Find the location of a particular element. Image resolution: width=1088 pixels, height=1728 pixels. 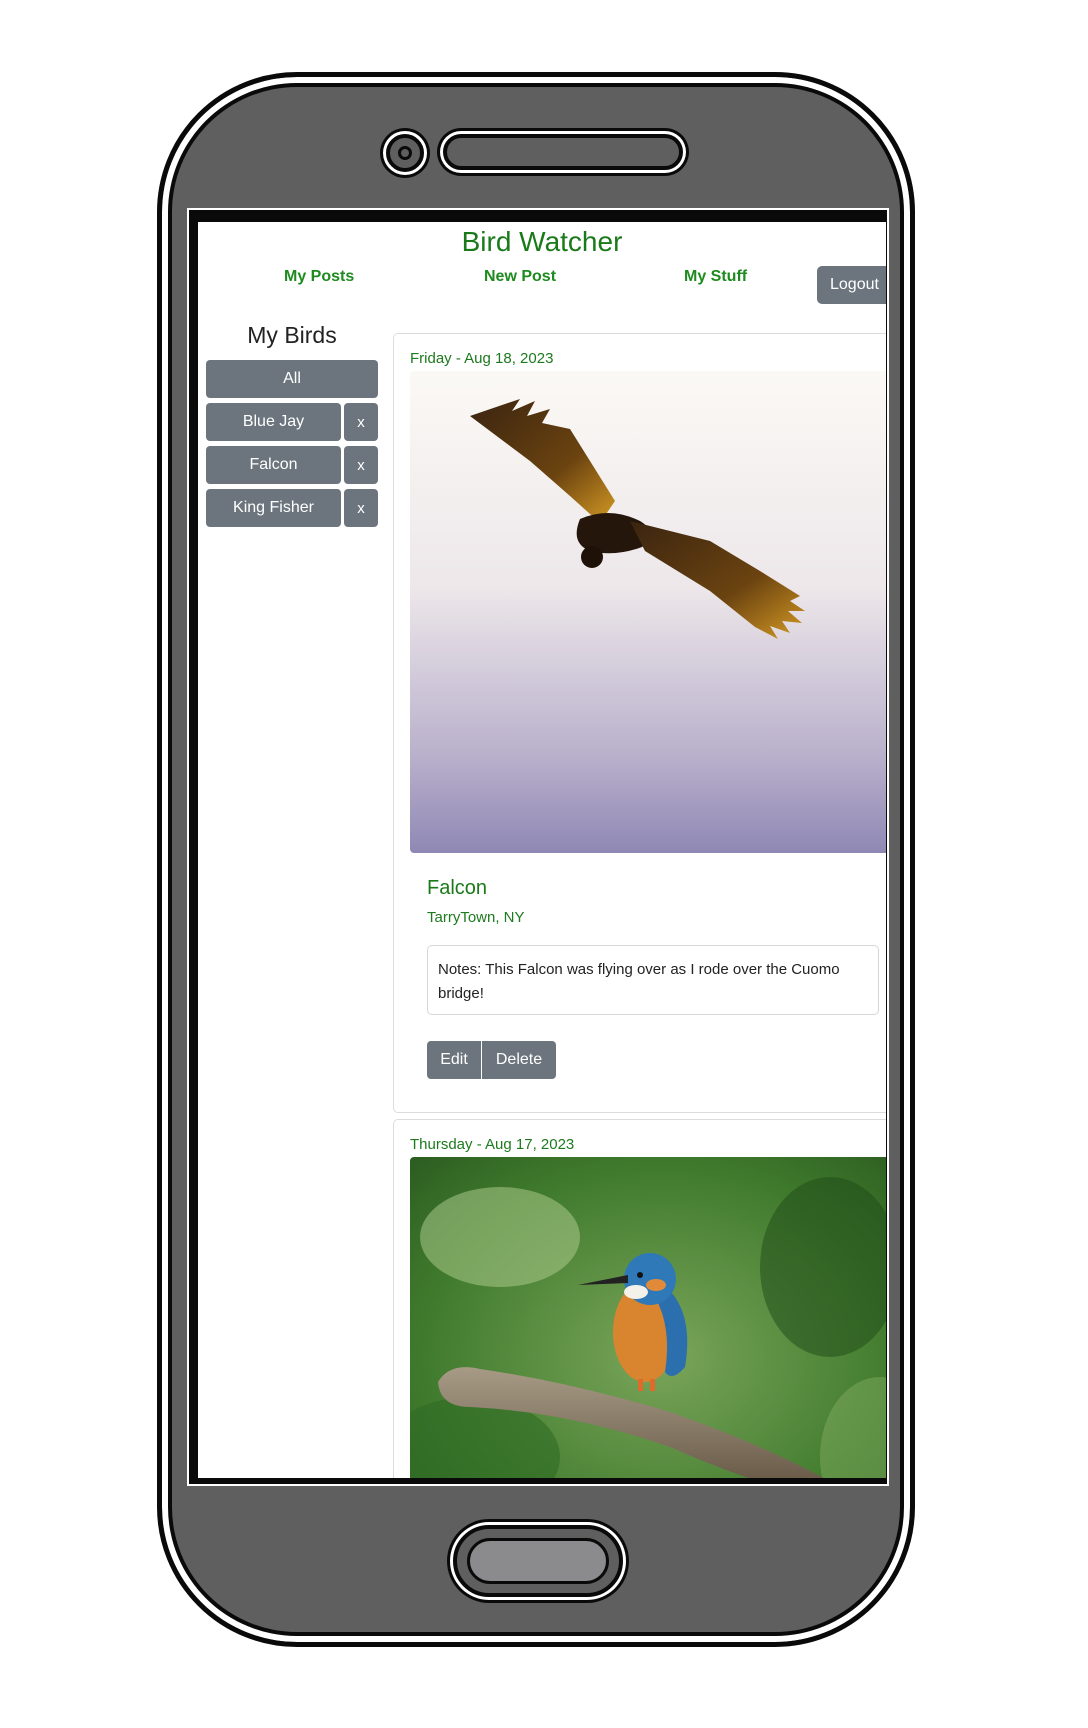

nav-my-stuff-link: My Stuff is located at coordinates (715, 277).